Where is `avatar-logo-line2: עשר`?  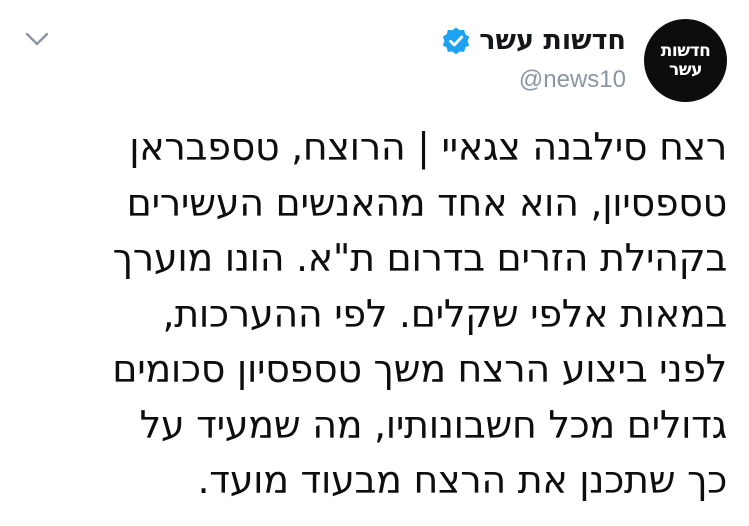
avatar-logo-line2: עשר is located at coordinates (685, 69).